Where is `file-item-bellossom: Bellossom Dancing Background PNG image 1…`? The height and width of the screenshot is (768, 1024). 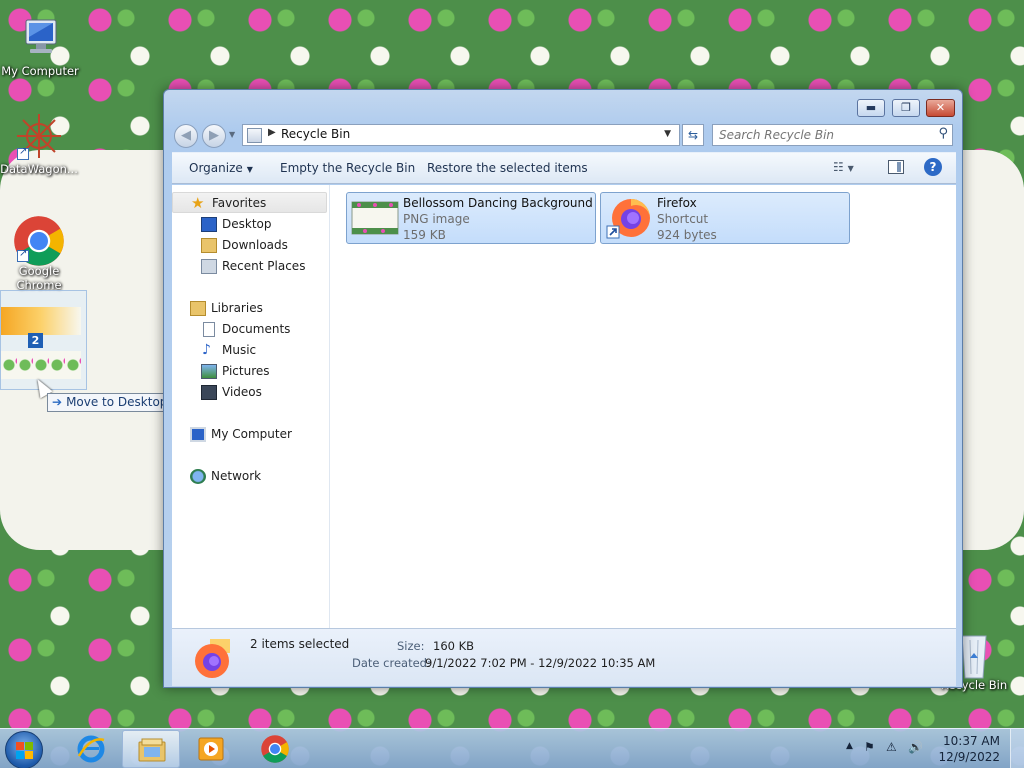 file-item-bellossom: Bellossom Dancing Background PNG image 1… is located at coordinates (471, 218).